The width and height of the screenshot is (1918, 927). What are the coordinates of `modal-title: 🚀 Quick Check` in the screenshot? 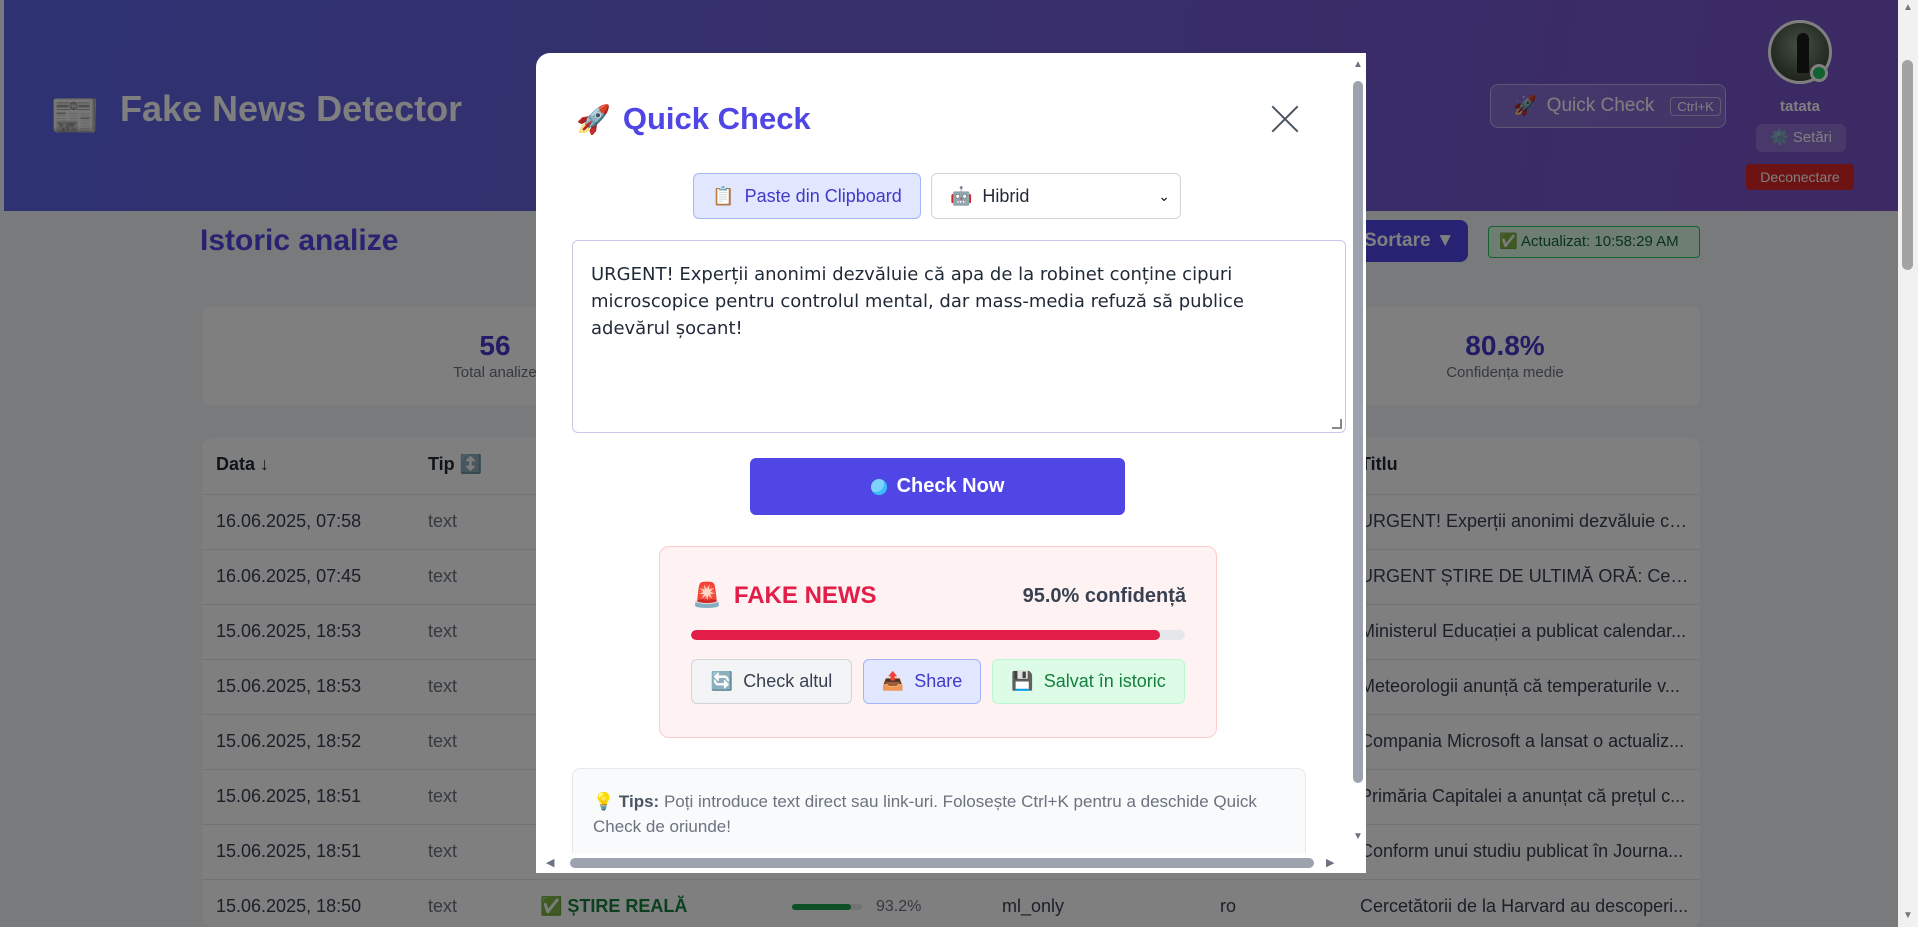 It's located at (693, 119).